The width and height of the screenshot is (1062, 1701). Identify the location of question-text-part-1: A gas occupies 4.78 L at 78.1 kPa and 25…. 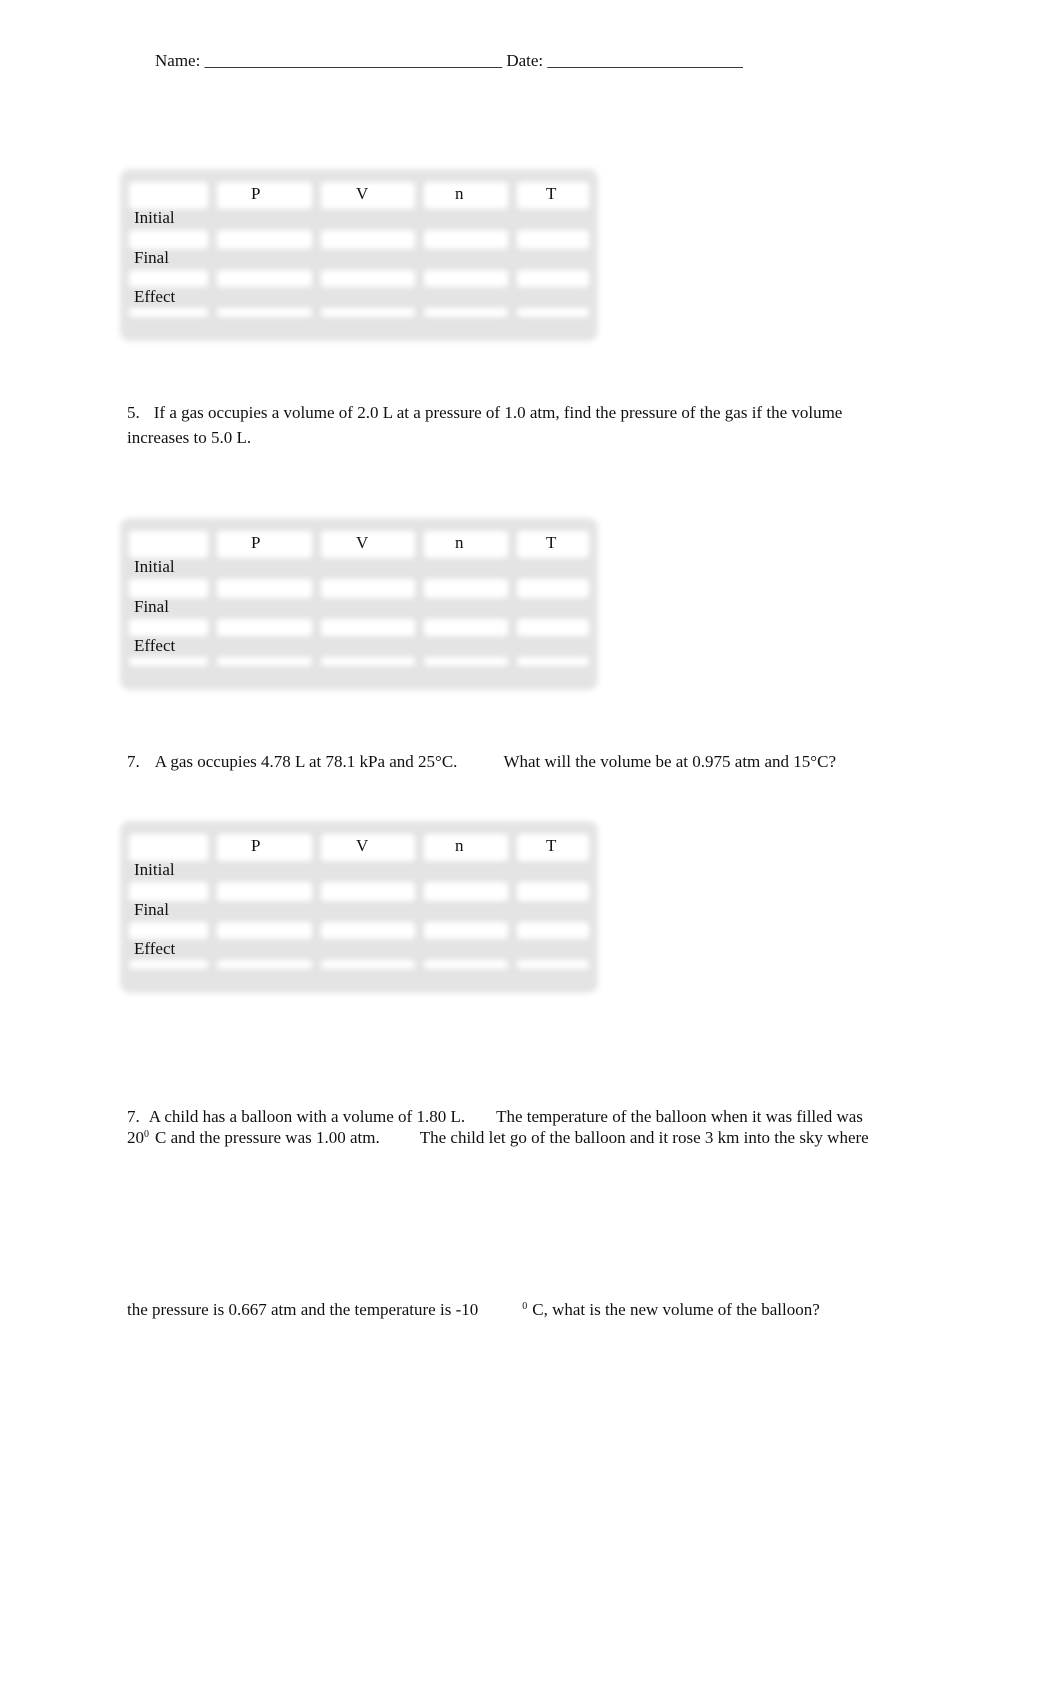
(306, 761).